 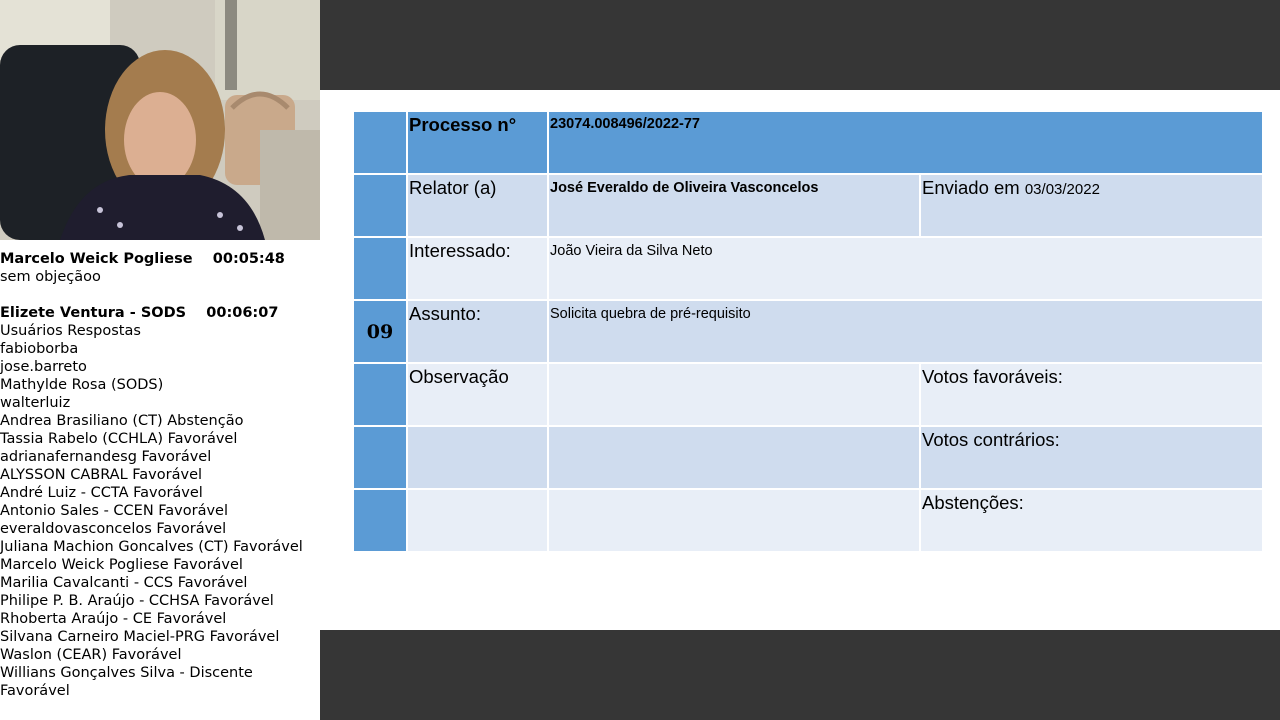 What do you see at coordinates (93, 313) in the screenshot?
I see `chat-author: Elizete Ventura - SODS` at bounding box center [93, 313].